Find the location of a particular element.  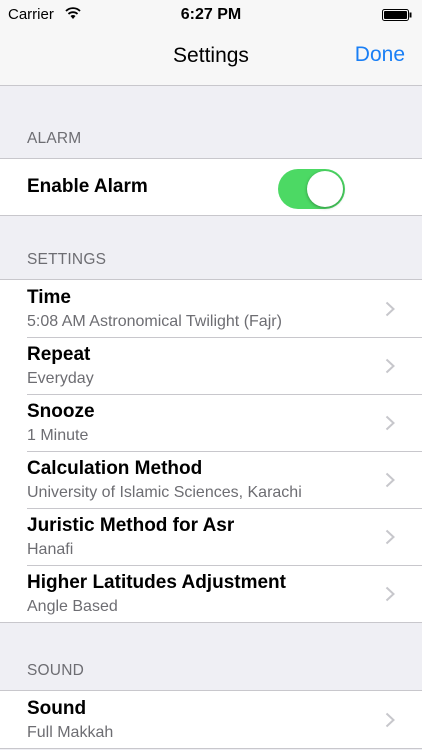

row-subtitle: Everyday is located at coordinates (60, 378).